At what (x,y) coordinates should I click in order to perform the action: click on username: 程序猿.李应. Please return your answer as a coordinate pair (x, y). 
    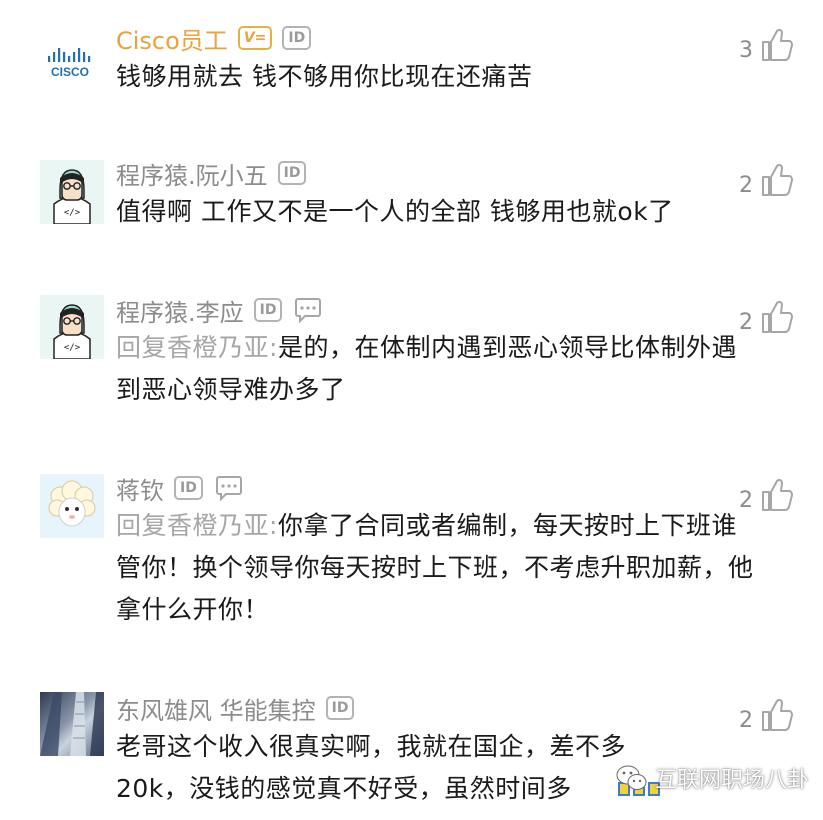
    Looking at the image, I should click on (180, 310).